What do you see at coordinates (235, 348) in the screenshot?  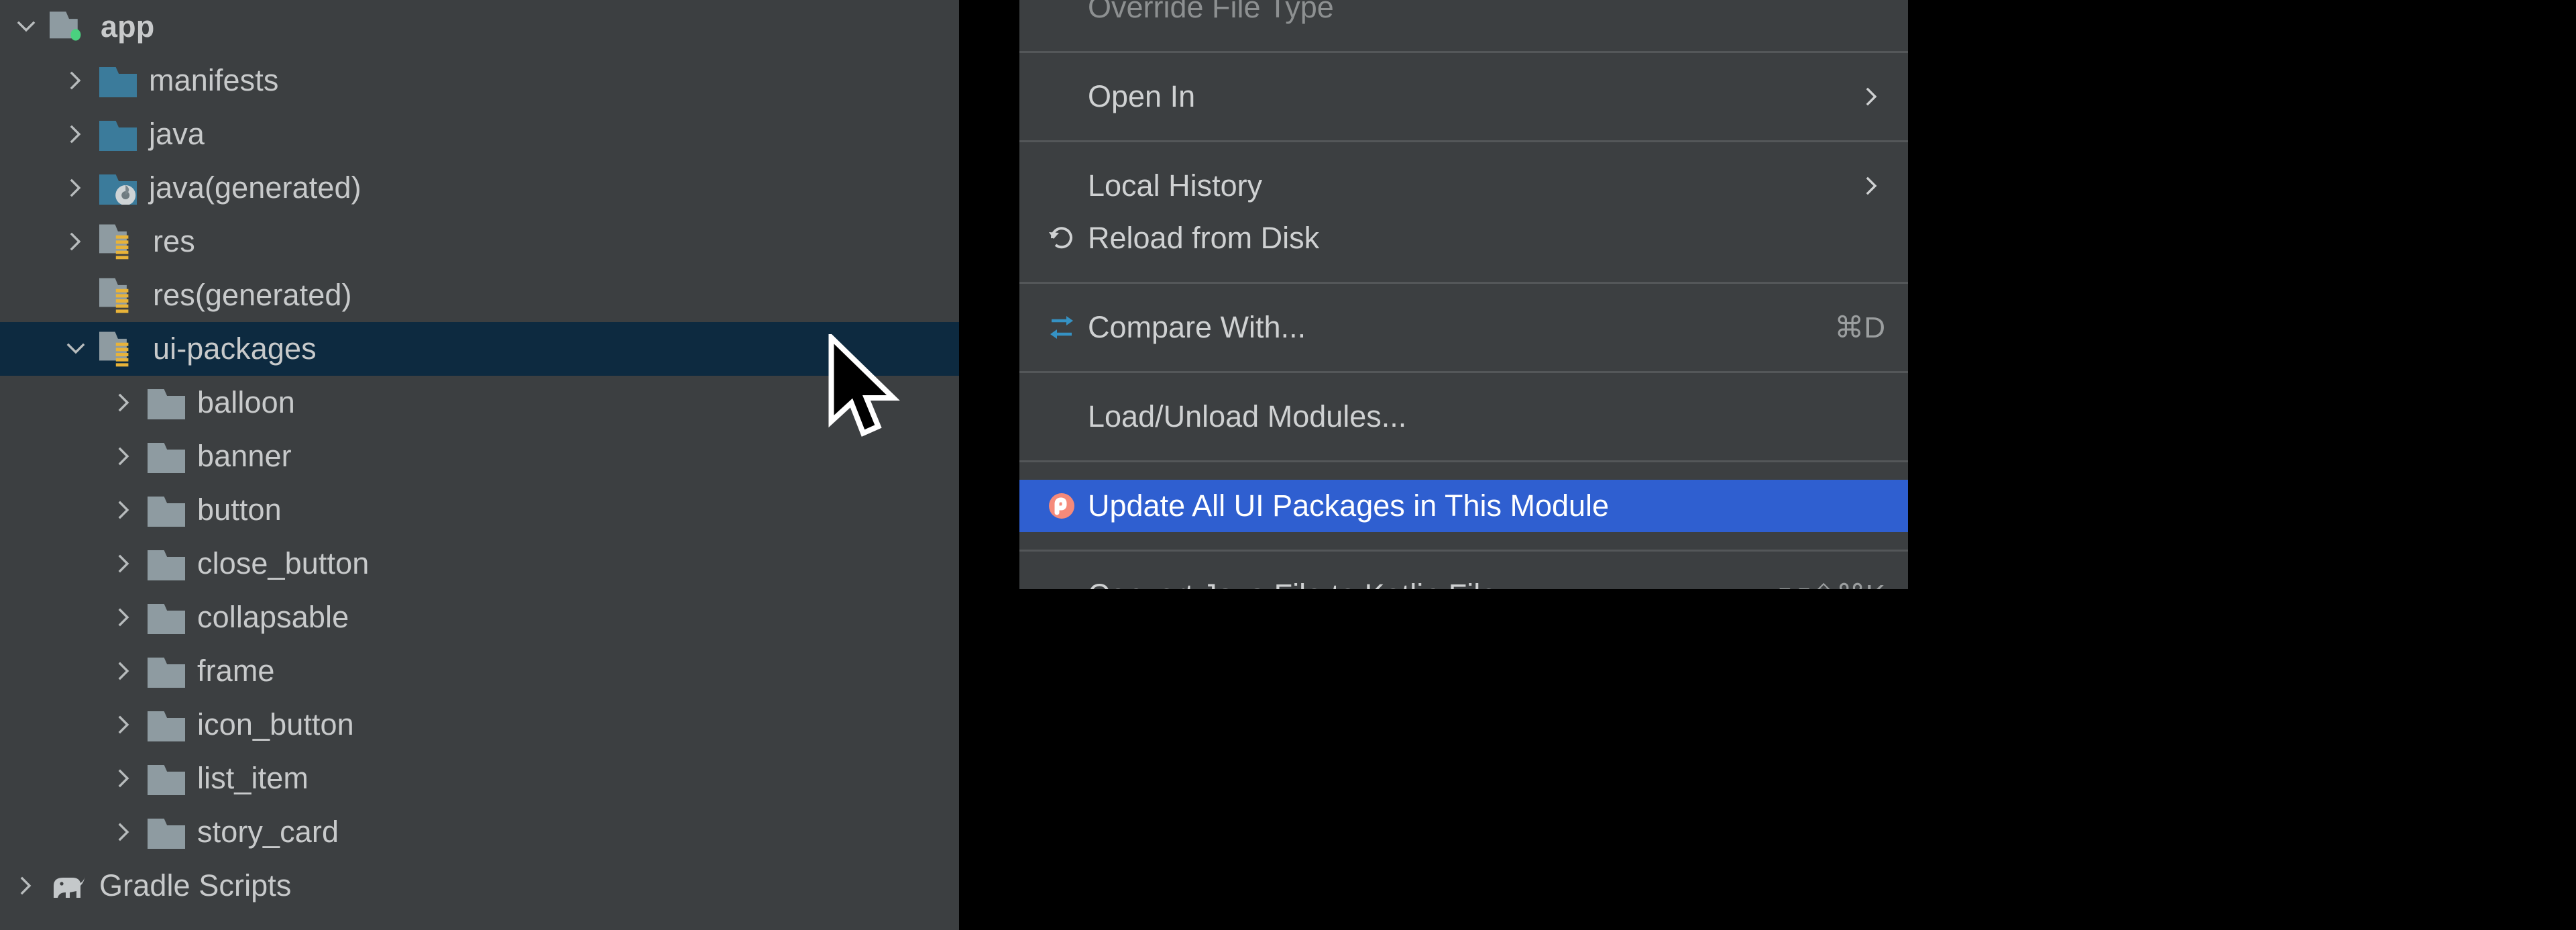 I see `tree-row-label: ui-packages` at bounding box center [235, 348].